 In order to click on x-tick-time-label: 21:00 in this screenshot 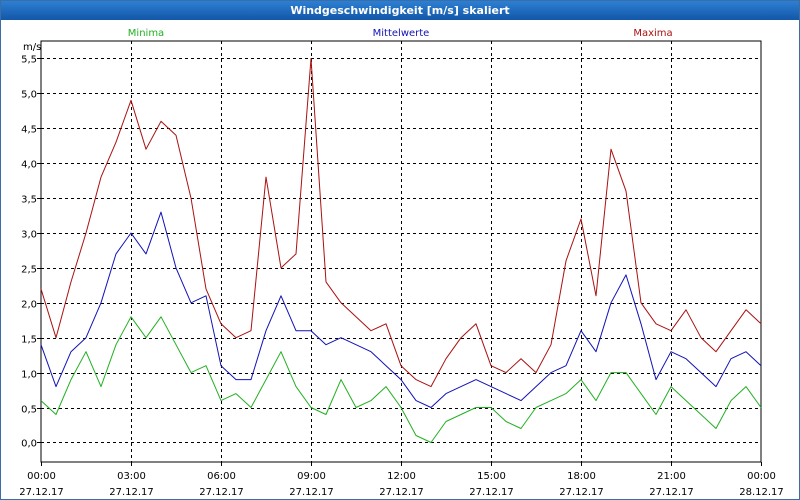, I will do `click(671, 476)`.